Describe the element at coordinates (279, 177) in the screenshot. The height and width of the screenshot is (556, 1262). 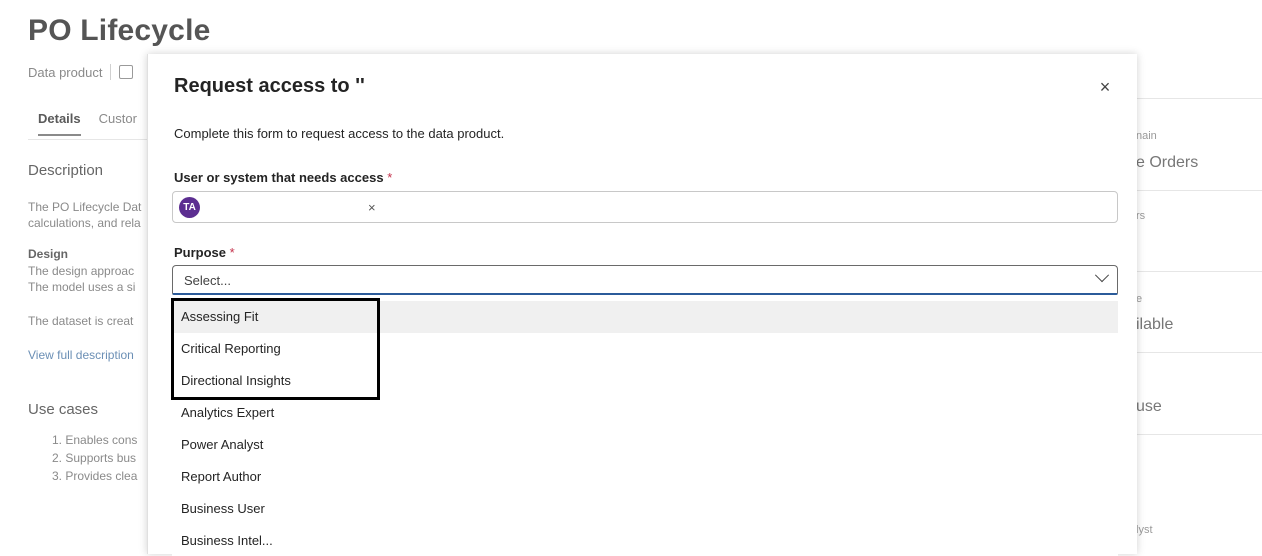
I see `user-label-text: User or system that needs access` at that location.